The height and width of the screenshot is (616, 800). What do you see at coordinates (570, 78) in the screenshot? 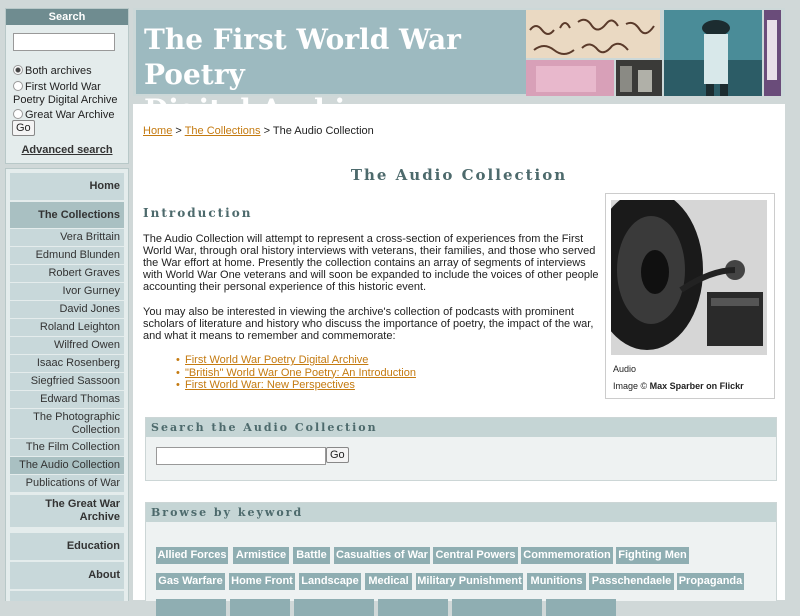
I see `pink-letter-image` at bounding box center [570, 78].